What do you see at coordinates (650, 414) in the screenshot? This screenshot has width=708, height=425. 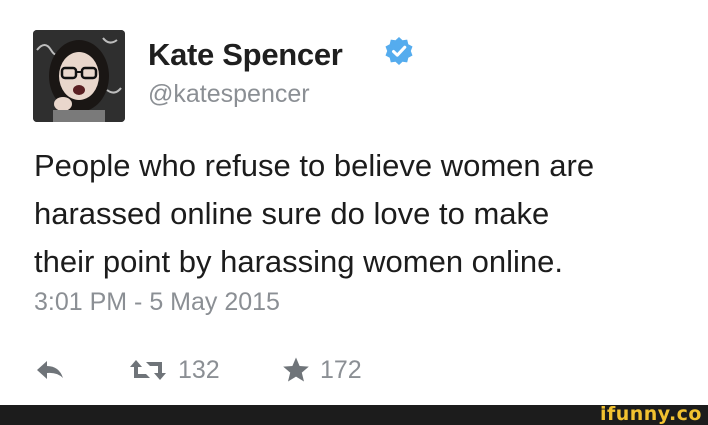 I see `ifunny-watermark: ifunny.co` at bounding box center [650, 414].